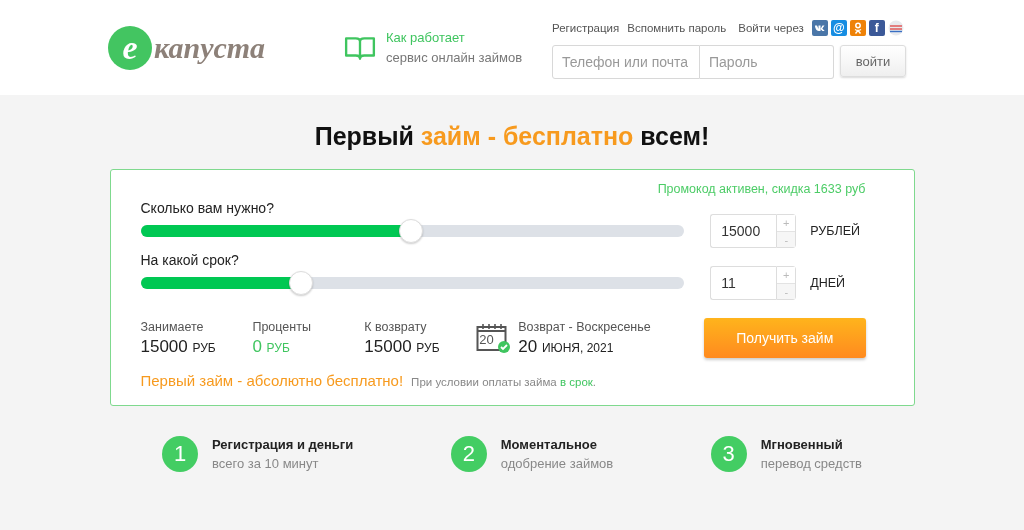  I want to click on value-field: 11, so click(743, 283).